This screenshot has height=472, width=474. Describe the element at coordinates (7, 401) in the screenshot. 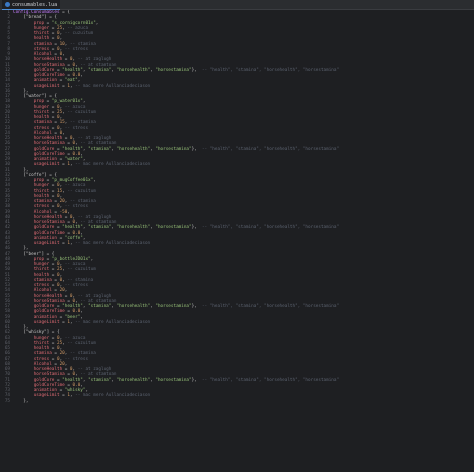

I see `line-number: 75` at that location.